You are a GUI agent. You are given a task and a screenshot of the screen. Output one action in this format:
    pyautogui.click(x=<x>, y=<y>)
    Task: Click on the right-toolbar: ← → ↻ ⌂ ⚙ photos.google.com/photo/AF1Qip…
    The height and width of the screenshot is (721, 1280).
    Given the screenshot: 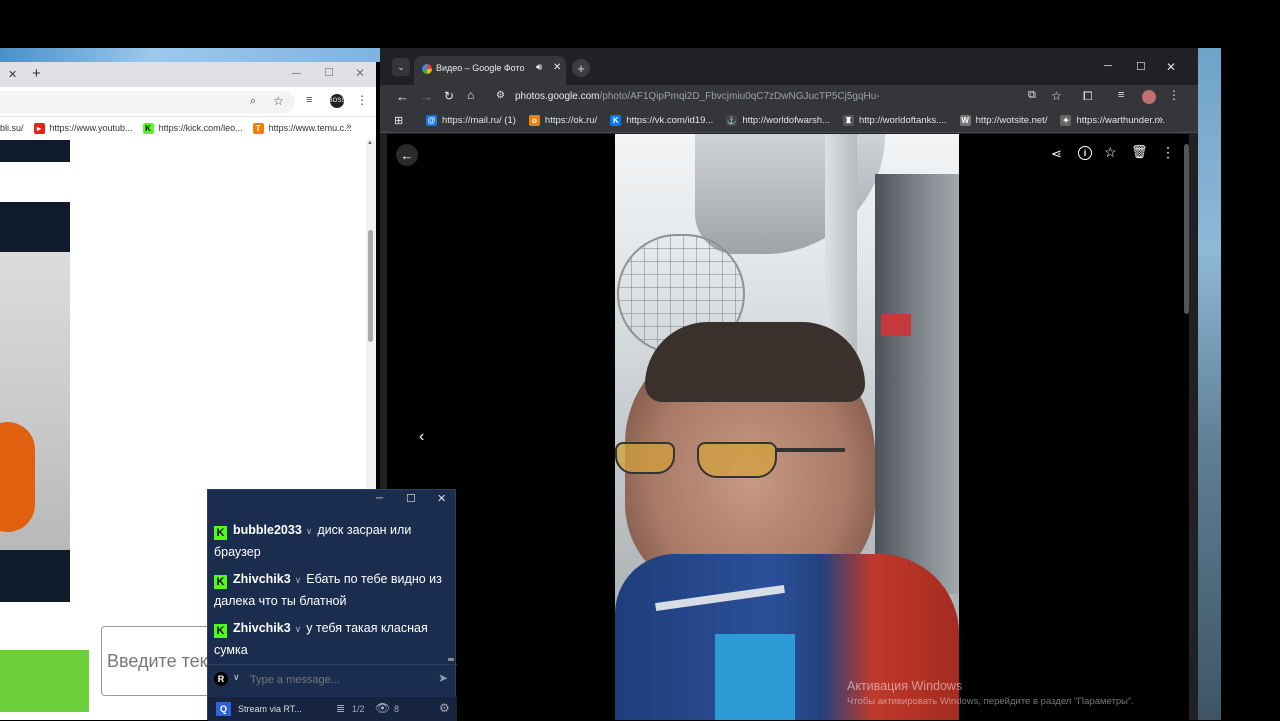 What is the action you would take?
    pyautogui.click(x=789, y=97)
    